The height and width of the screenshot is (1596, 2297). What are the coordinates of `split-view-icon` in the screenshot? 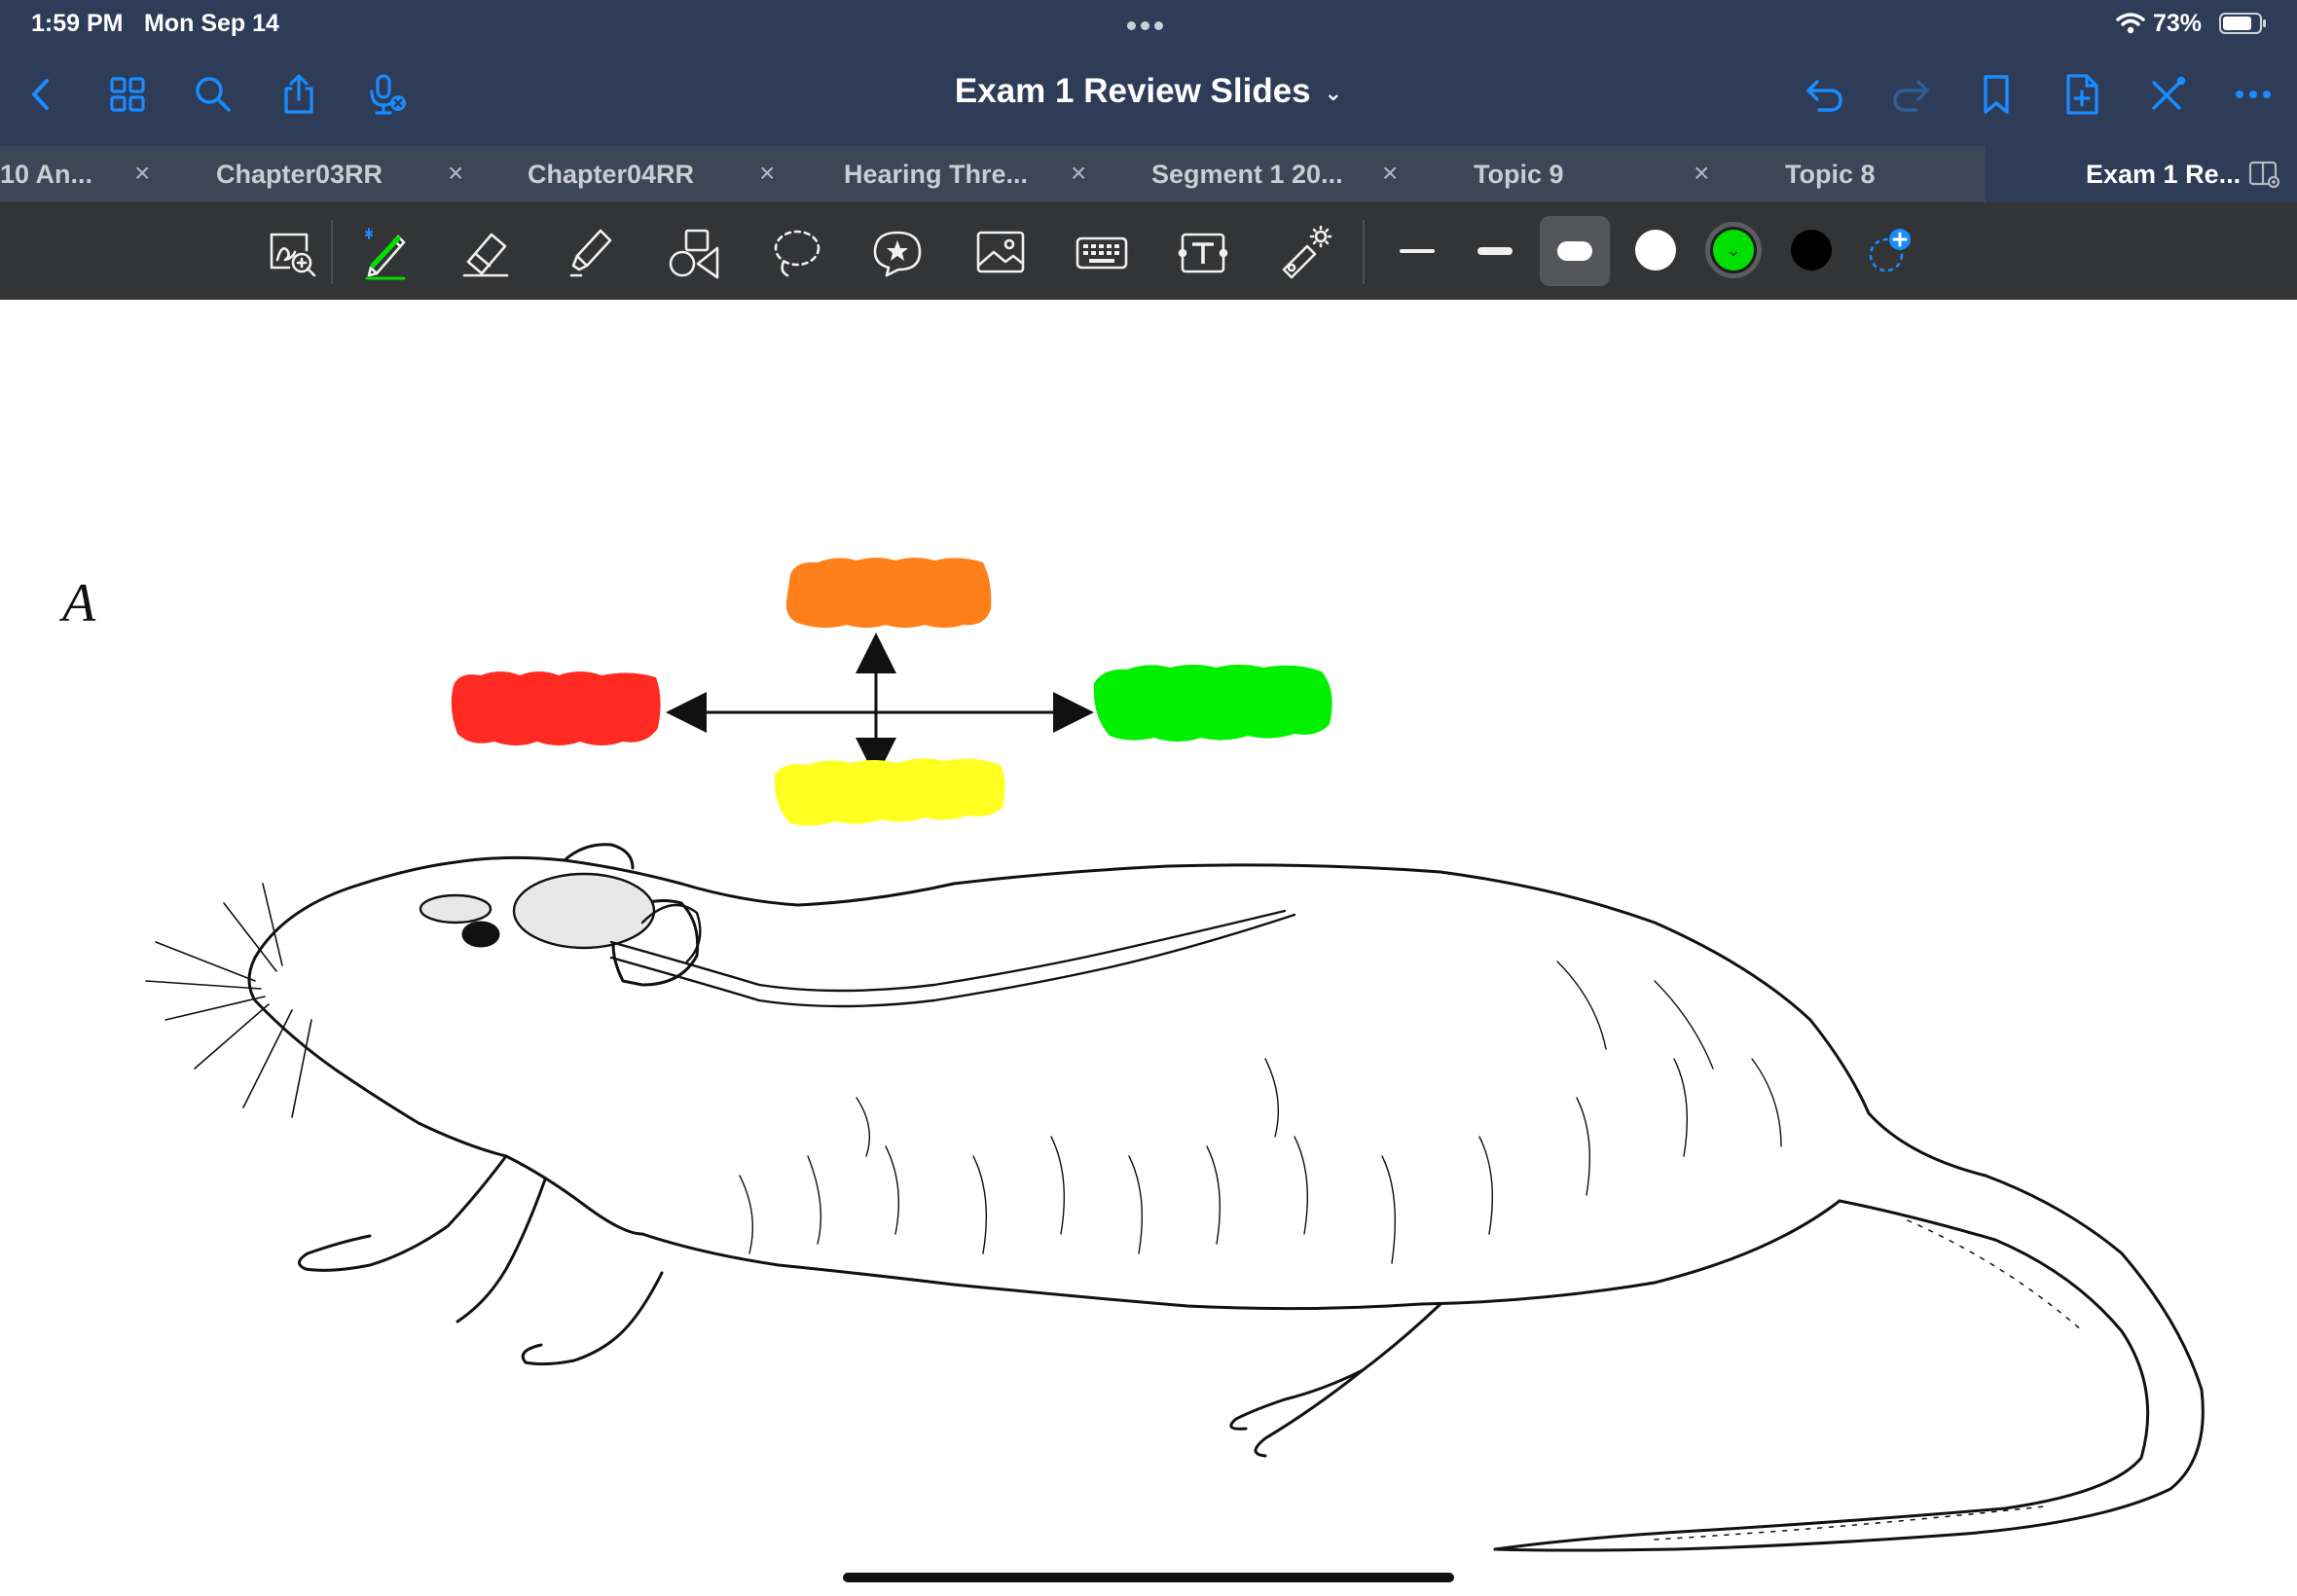 It's located at (2263, 174).